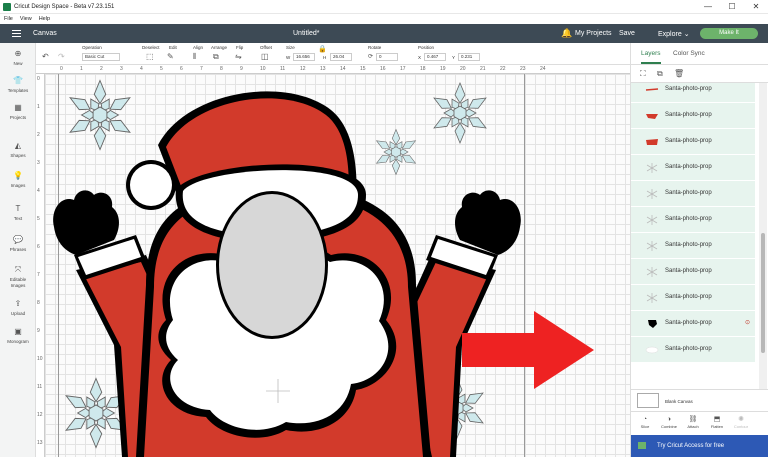  I want to click on blank-canvas-row: Blank Canvas, so click(699, 400).